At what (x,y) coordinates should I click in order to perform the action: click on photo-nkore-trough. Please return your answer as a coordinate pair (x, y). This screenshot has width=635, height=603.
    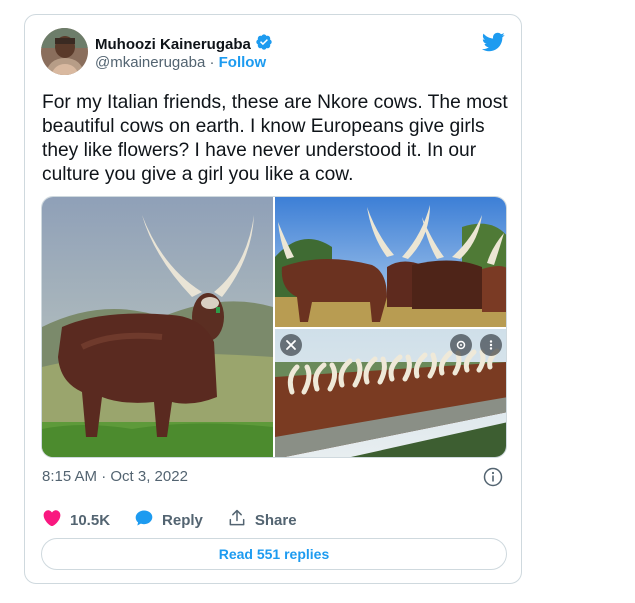
    Looking at the image, I should click on (391, 393).